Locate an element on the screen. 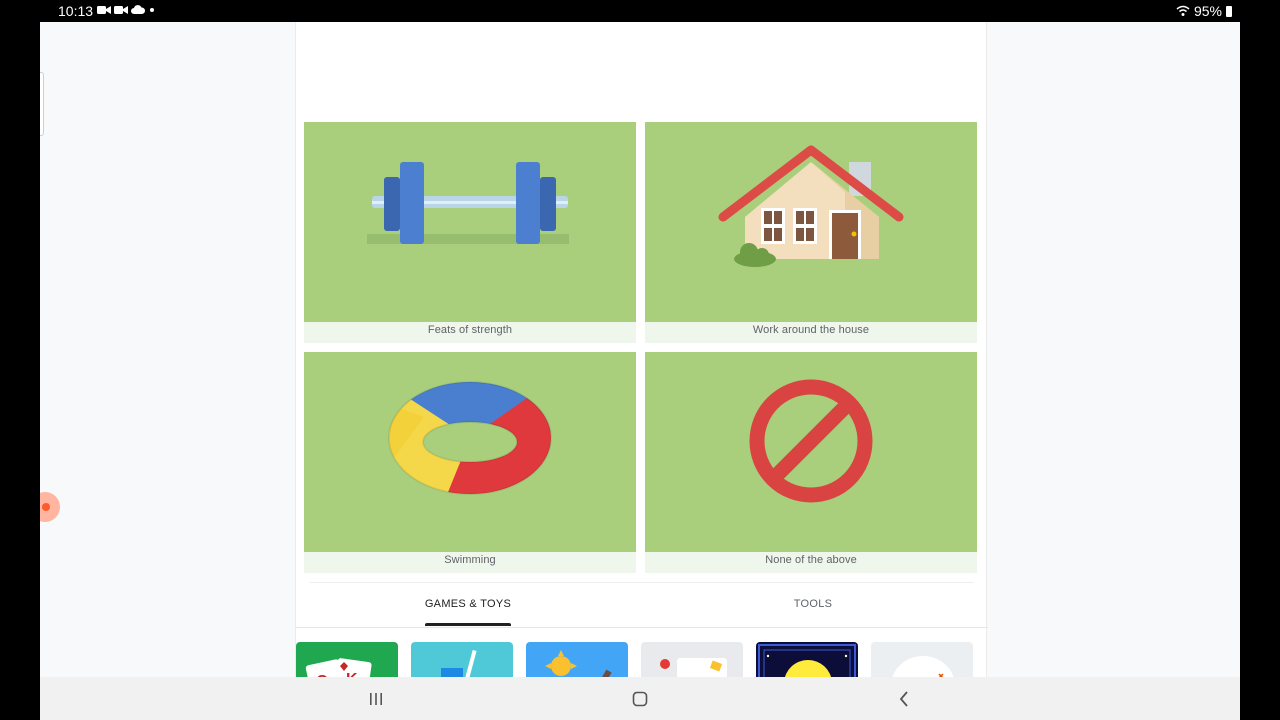 The image size is (1280, 720). paper-app-icon is located at coordinates (692, 659).